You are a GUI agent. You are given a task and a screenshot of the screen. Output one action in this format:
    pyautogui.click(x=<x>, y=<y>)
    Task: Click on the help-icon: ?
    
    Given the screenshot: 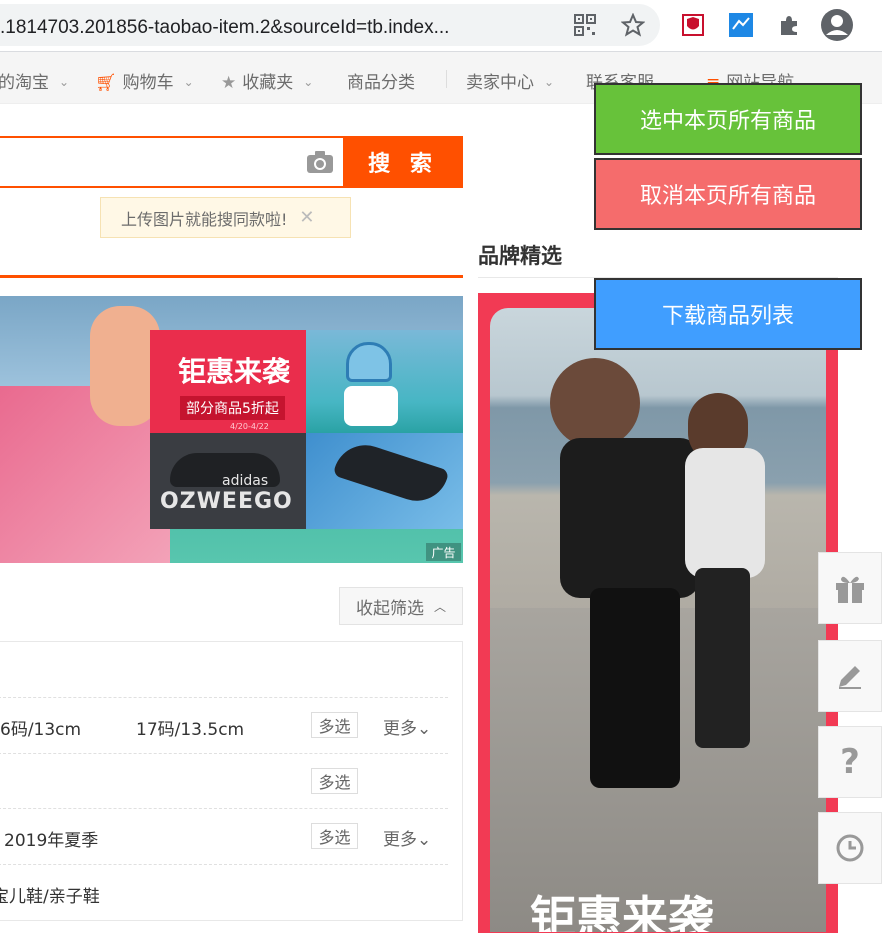 What is the action you would take?
    pyautogui.click(x=850, y=762)
    